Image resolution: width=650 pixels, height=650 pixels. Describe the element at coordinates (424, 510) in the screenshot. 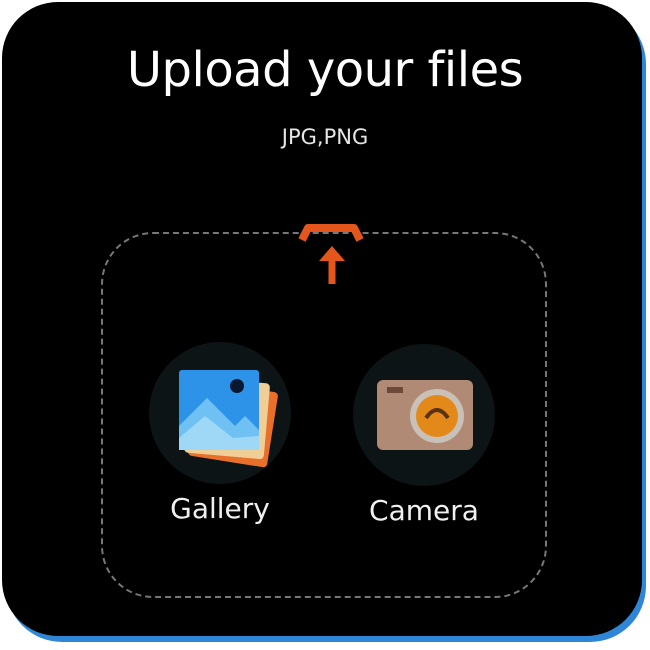

I see `camera-label: Camera` at that location.